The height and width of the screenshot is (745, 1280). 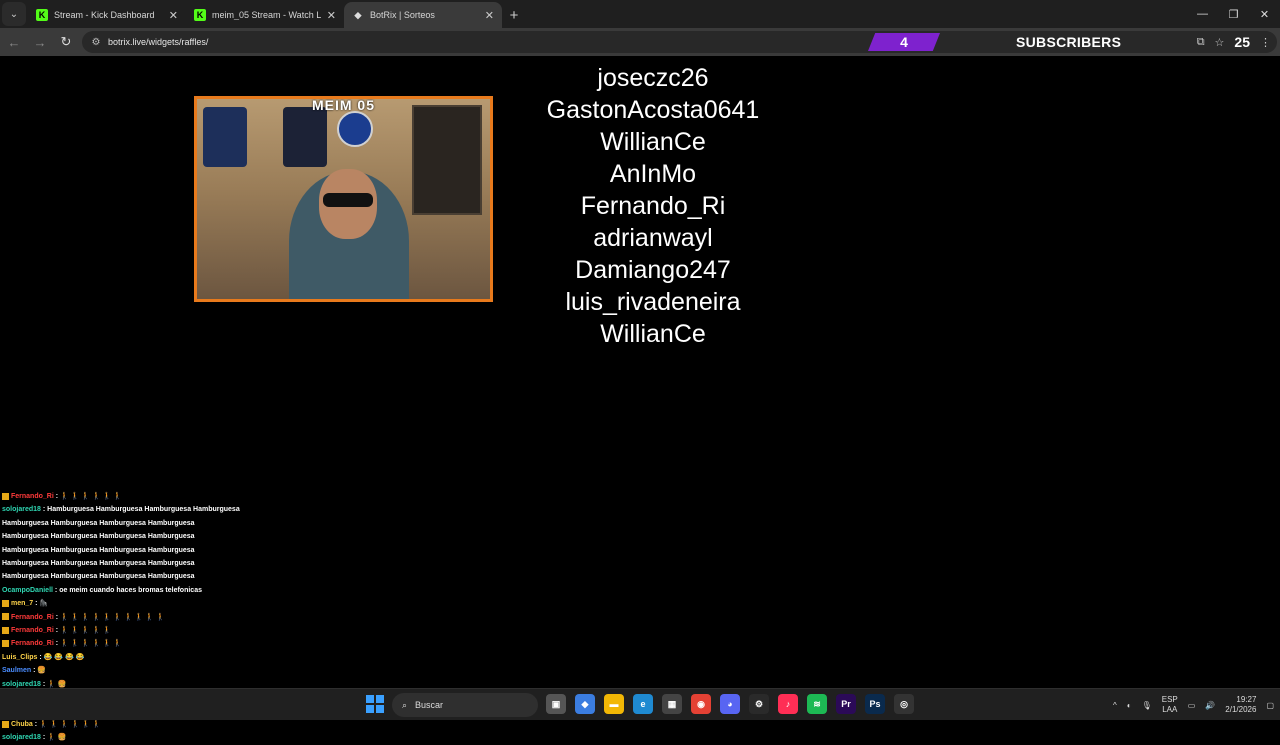 What do you see at coordinates (1265, 42) in the screenshot?
I see `menu-icon: ⋮` at bounding box center [1265, 42].